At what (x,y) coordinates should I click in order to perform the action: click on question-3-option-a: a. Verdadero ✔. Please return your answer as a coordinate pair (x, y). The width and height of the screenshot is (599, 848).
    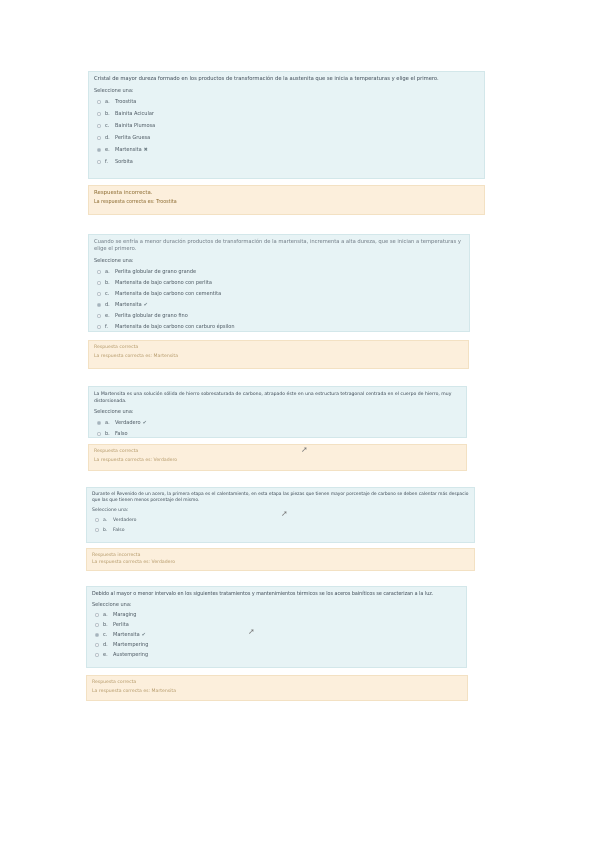
    Looking at the image, I should click on (277, 422).